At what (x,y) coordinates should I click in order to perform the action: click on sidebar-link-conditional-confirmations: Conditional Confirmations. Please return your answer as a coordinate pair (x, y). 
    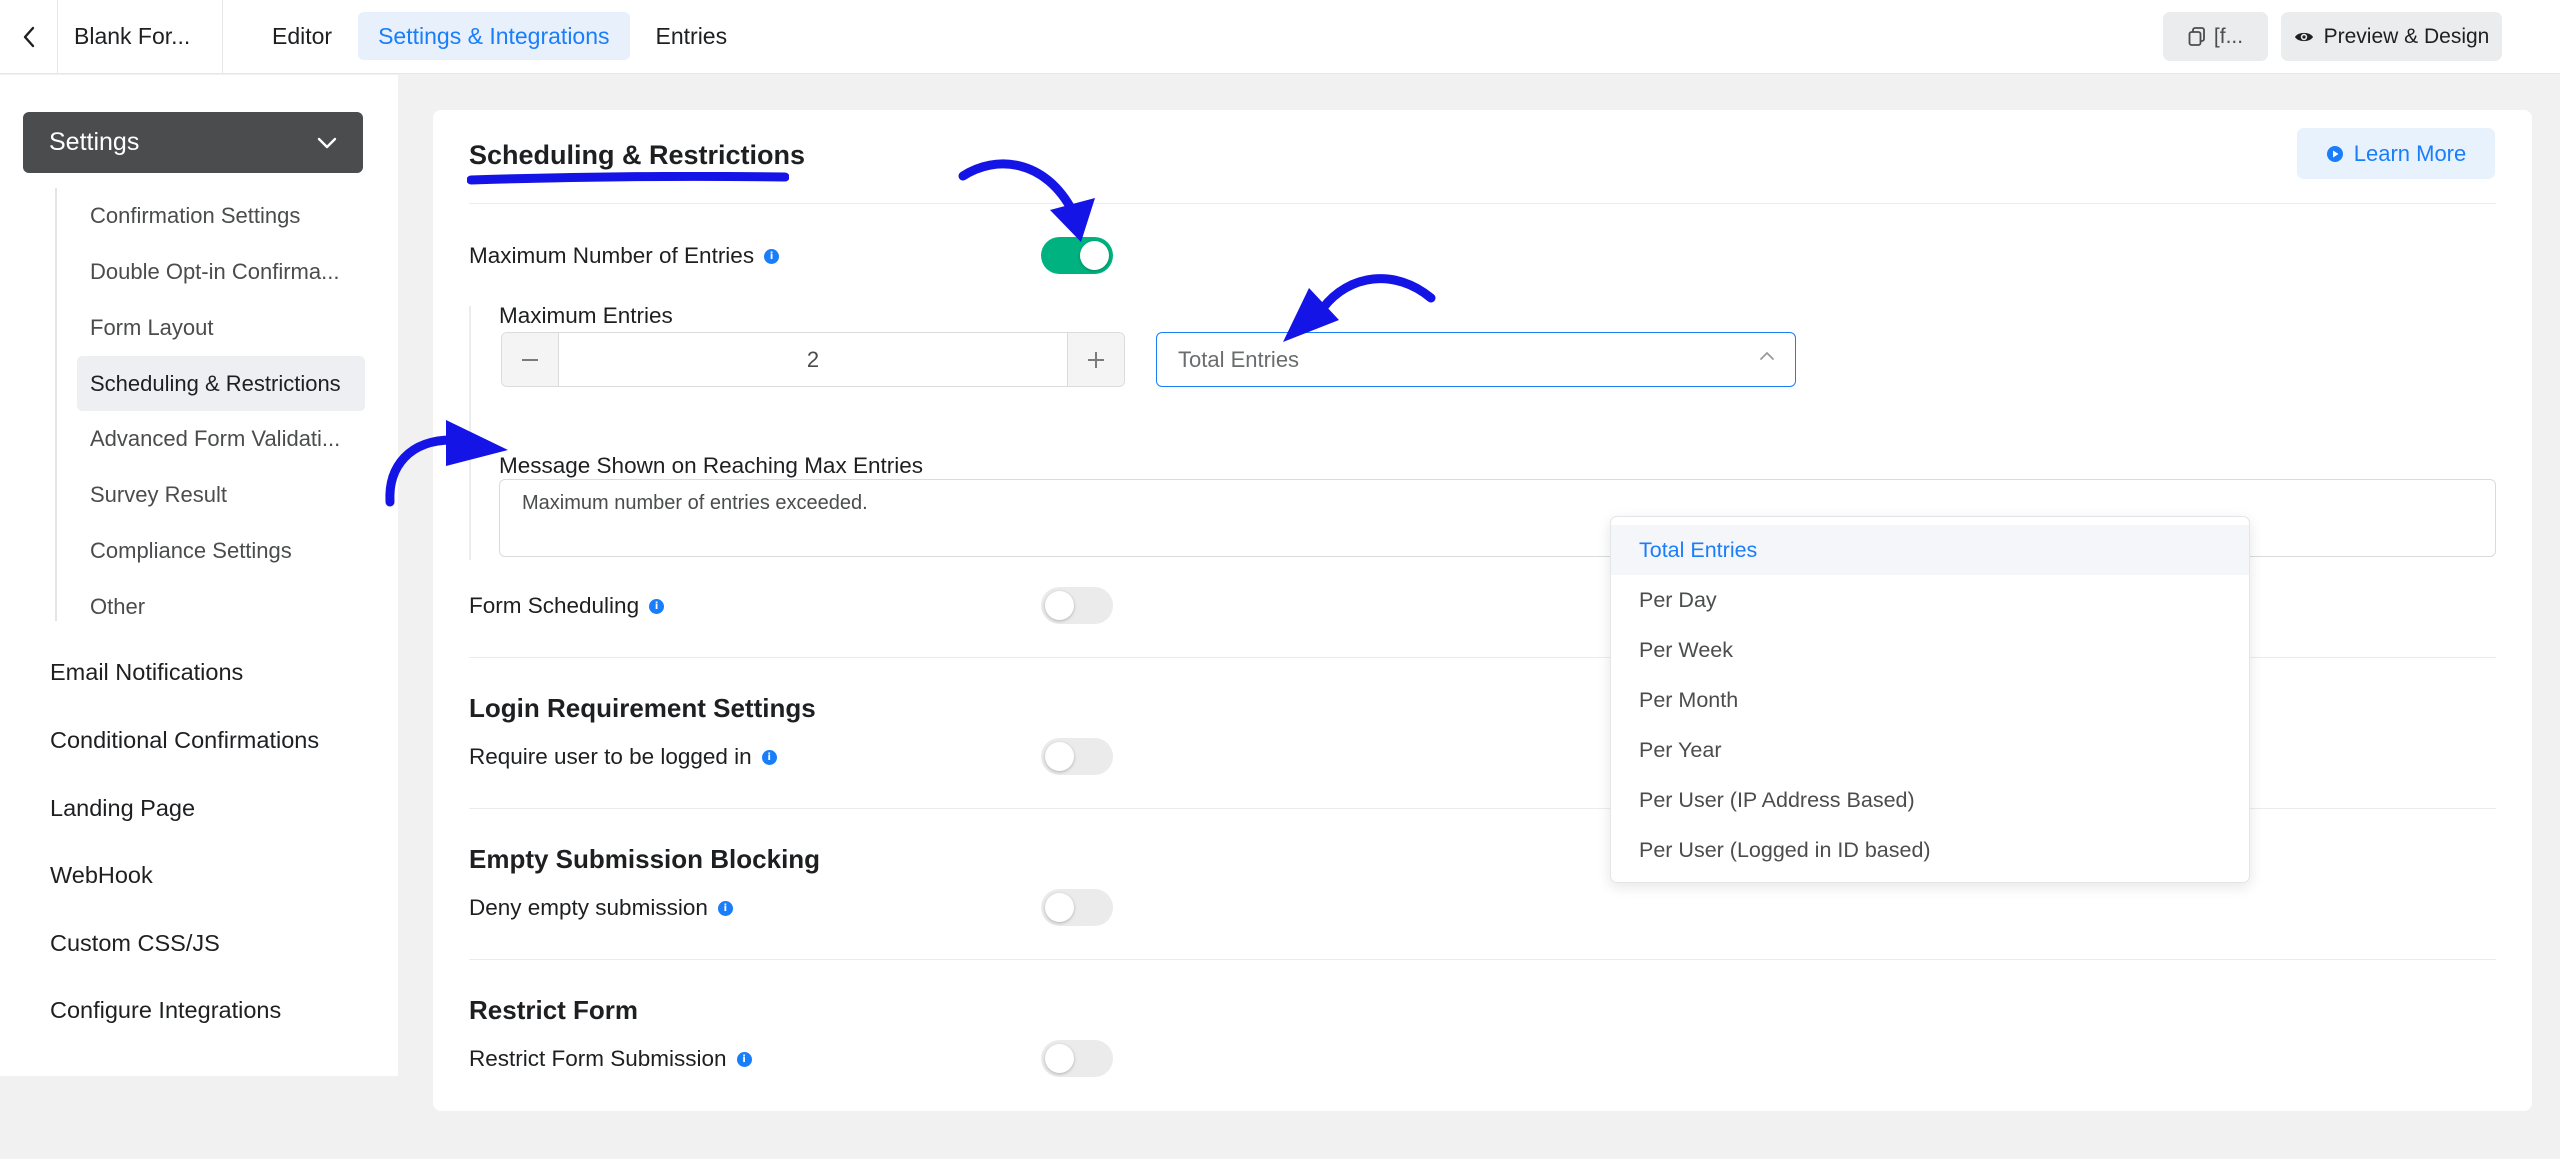
    Looking at the image, I should click on (184, 740).